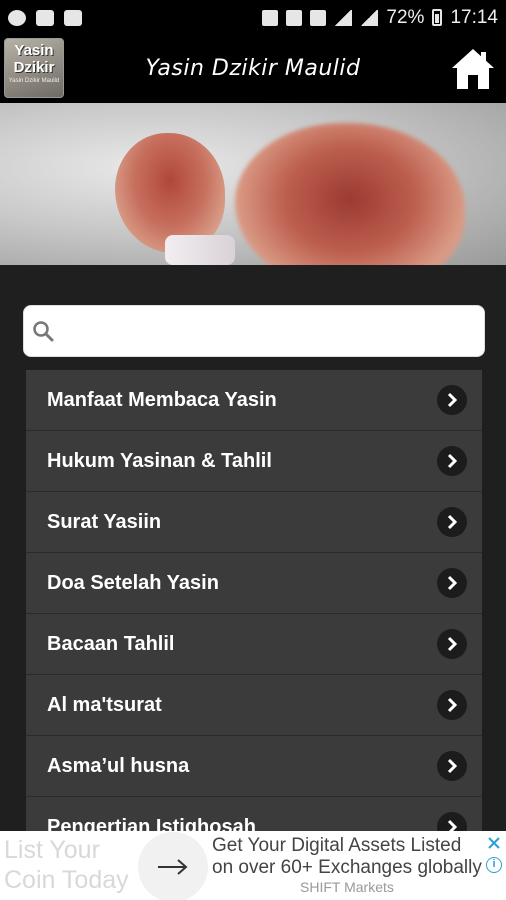 Image resolution: width=506 pixels, height=900 pixels. I want to click on menu-item-label: Hukum Yasinan & Tahlil, so click(159, 460).